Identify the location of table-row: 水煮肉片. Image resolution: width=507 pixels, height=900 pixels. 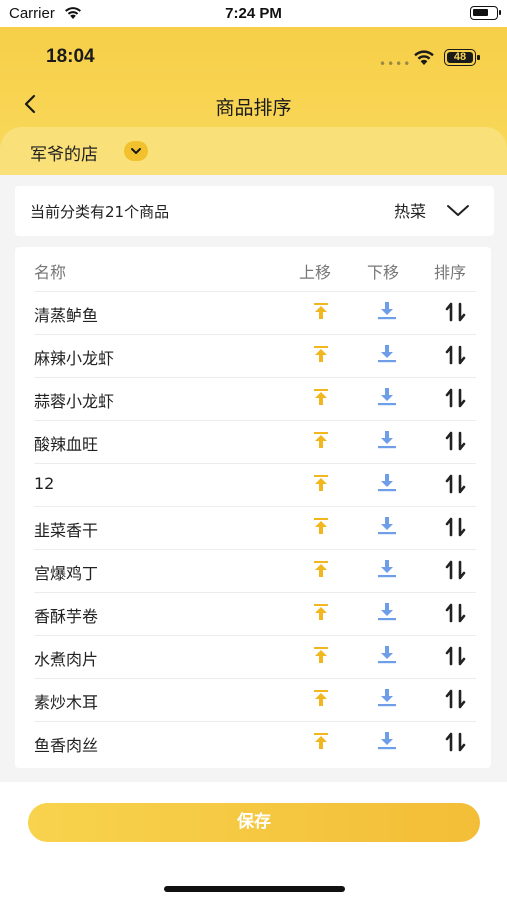
(253, 656).